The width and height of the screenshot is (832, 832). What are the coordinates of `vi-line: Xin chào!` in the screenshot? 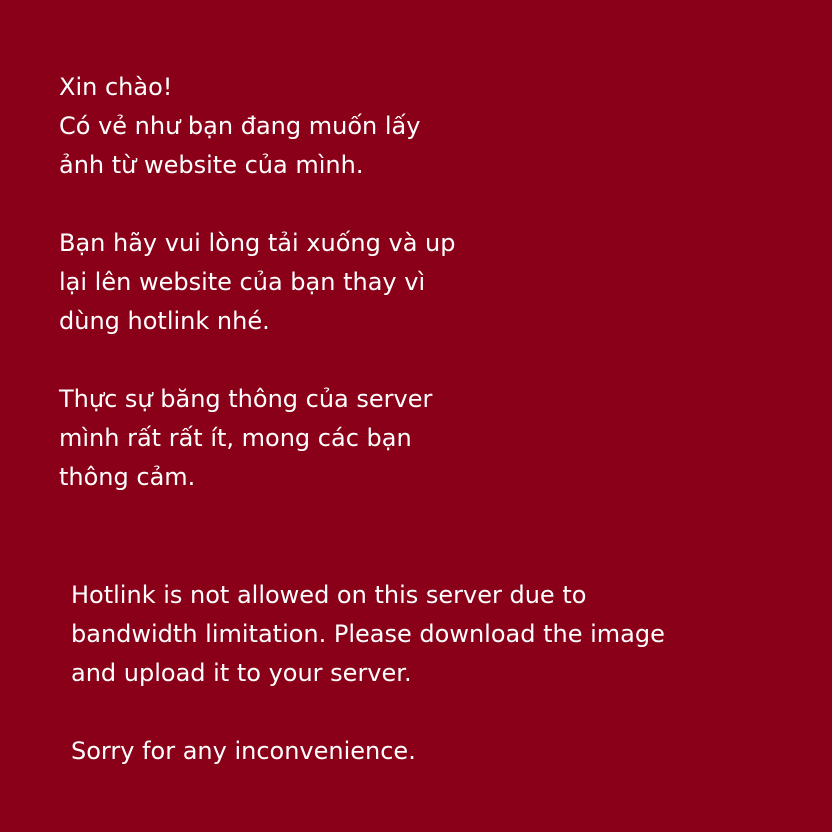 It's located at (116, 87).